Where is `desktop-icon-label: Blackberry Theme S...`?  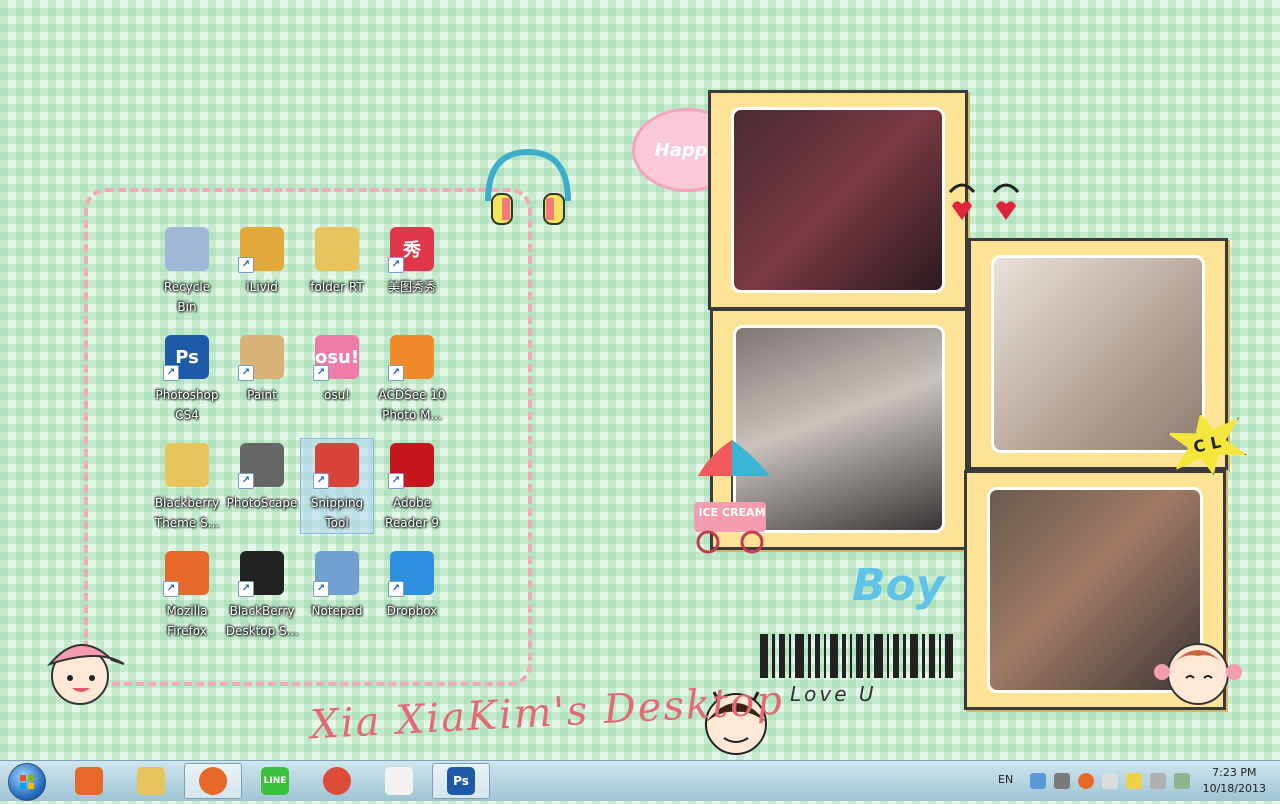
desktop-icon-label: Blackberry Theme S... is located at coordinates (187, 513).